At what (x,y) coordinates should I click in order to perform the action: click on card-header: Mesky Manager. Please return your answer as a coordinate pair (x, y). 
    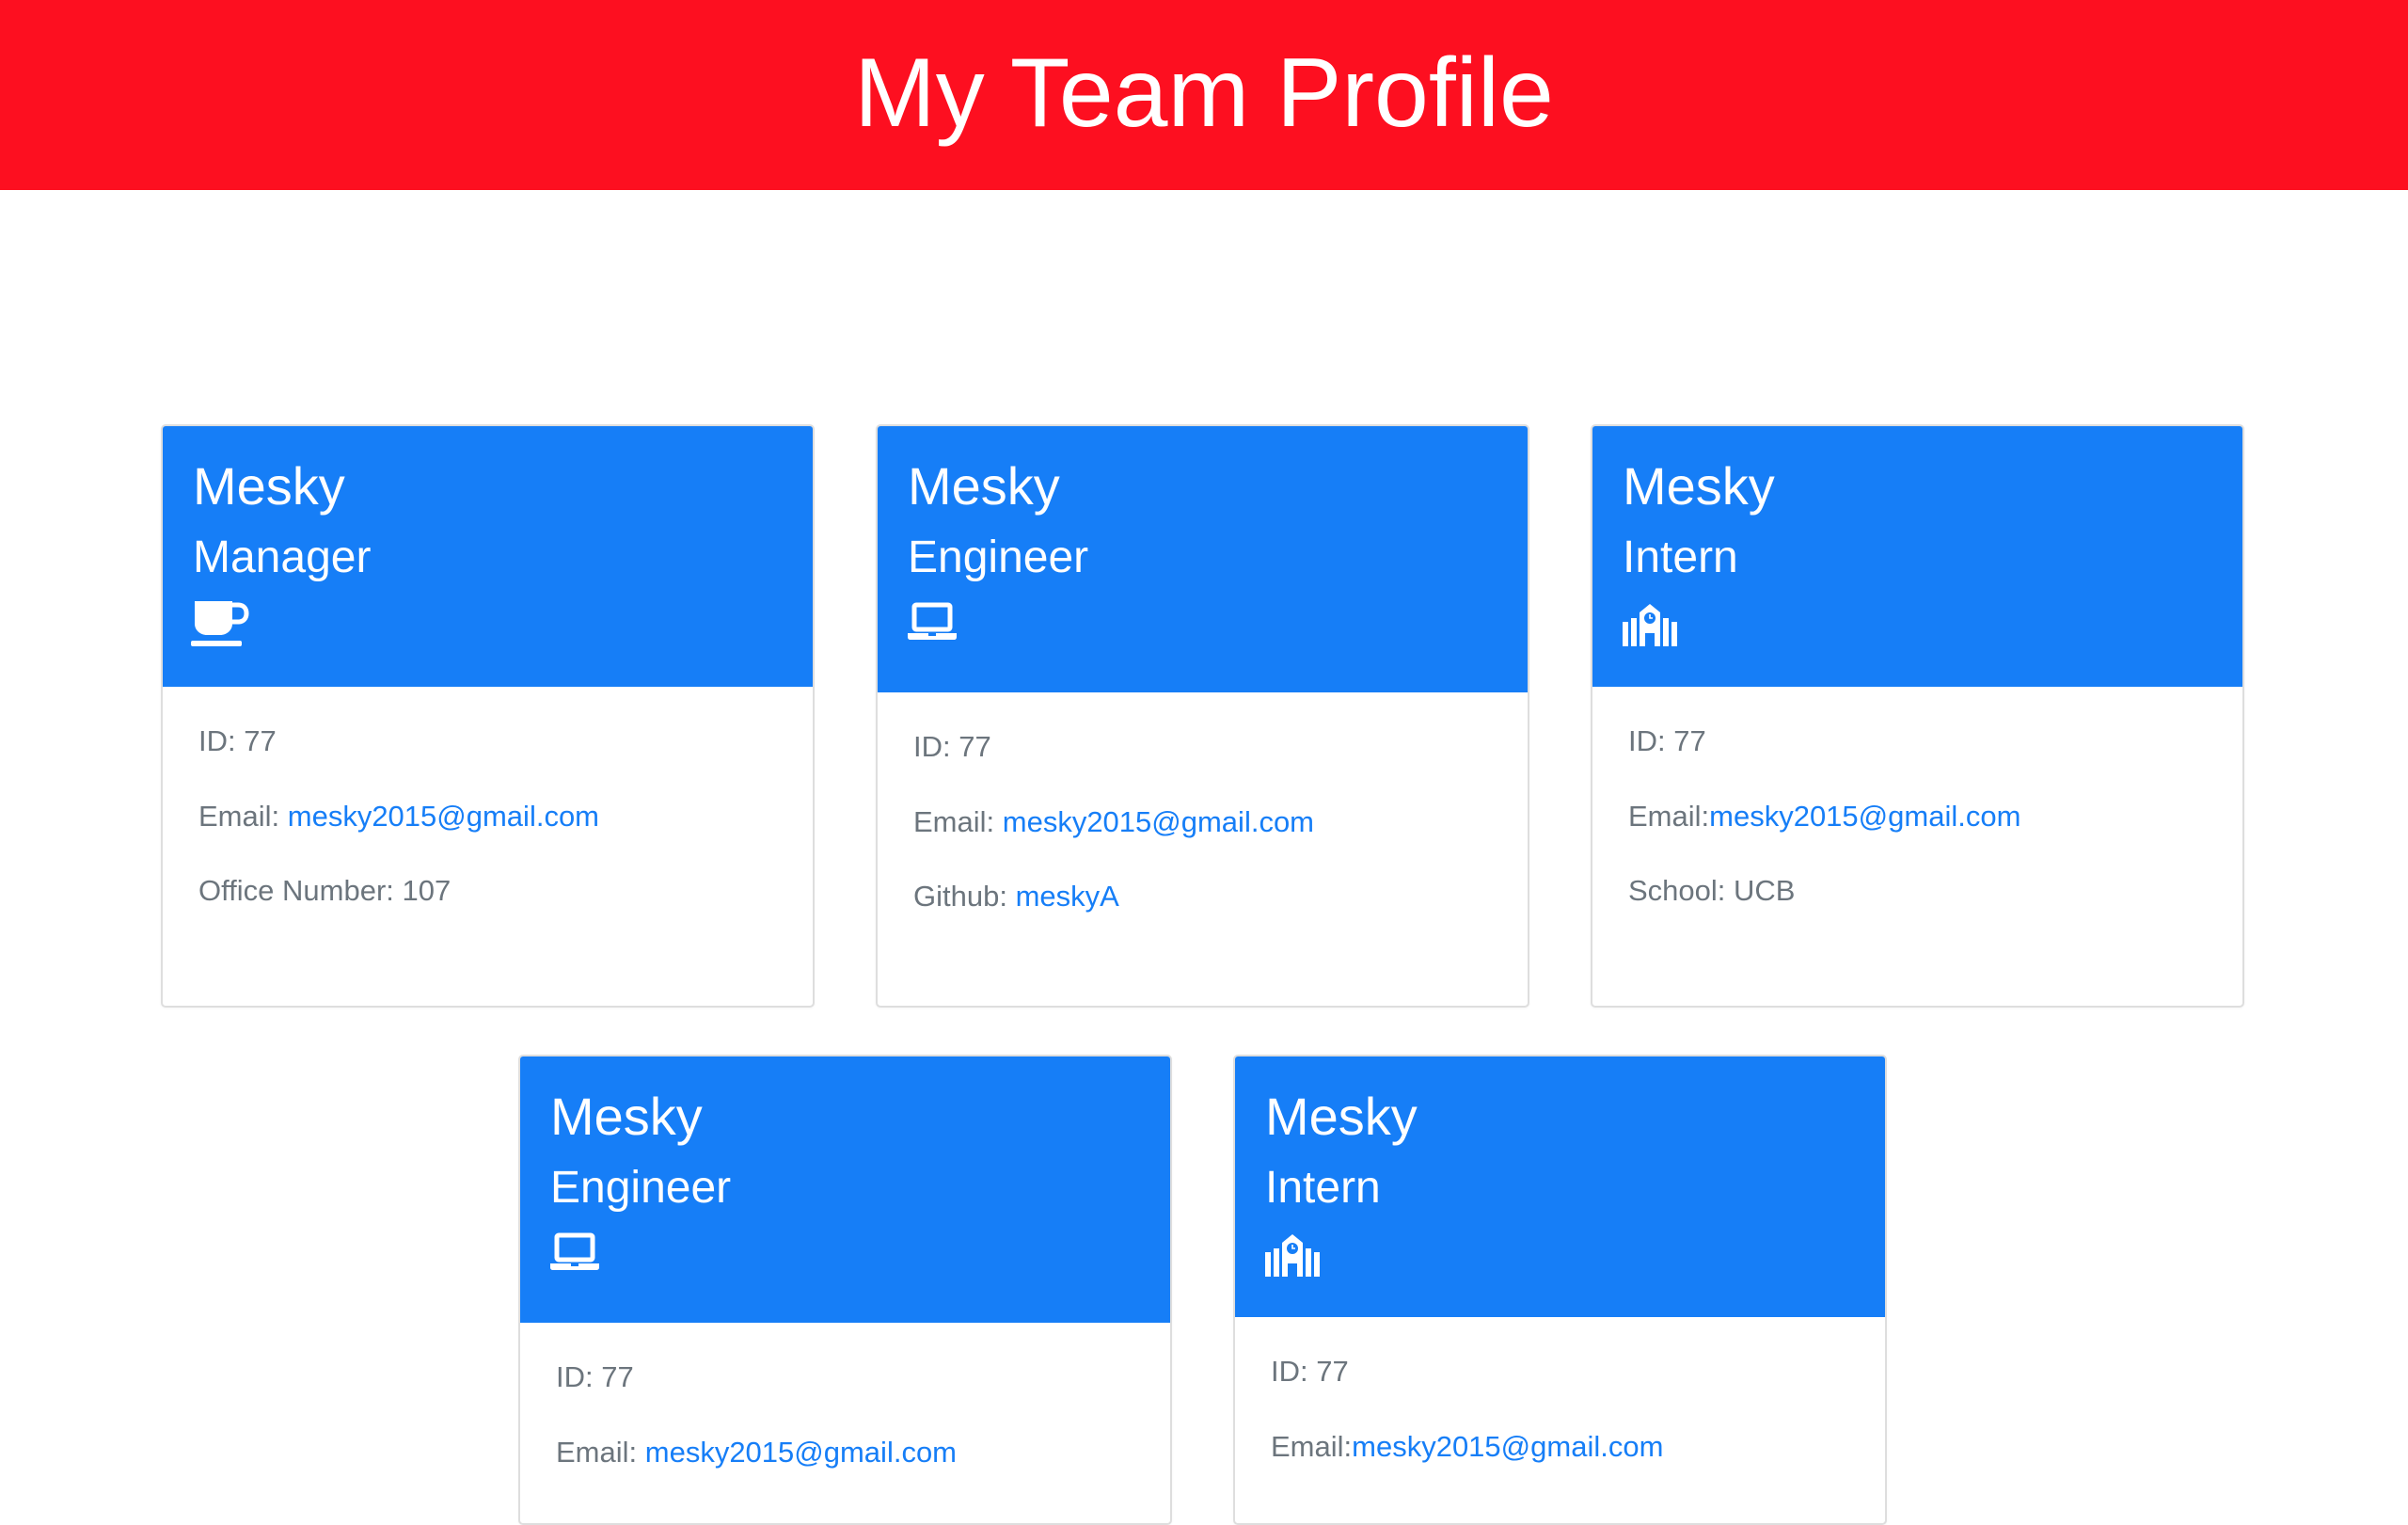
    Looking at the image, I should click on (488, 556).